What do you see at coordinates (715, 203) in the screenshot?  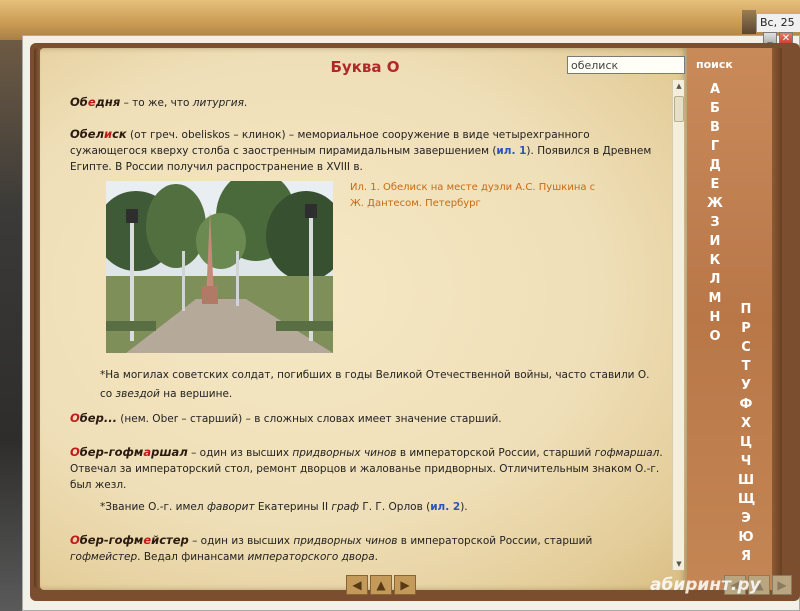 I see `alphabet-letter: Ж` at bounding box center [715, 203].